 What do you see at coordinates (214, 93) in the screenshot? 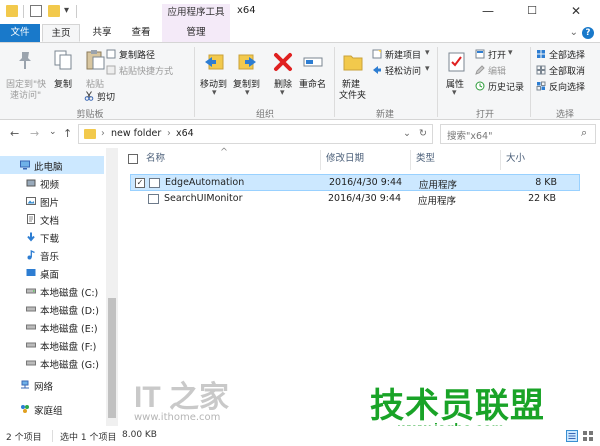
I see `move-to-dropdown-icon: ▾` at bounding box center [214, 93].